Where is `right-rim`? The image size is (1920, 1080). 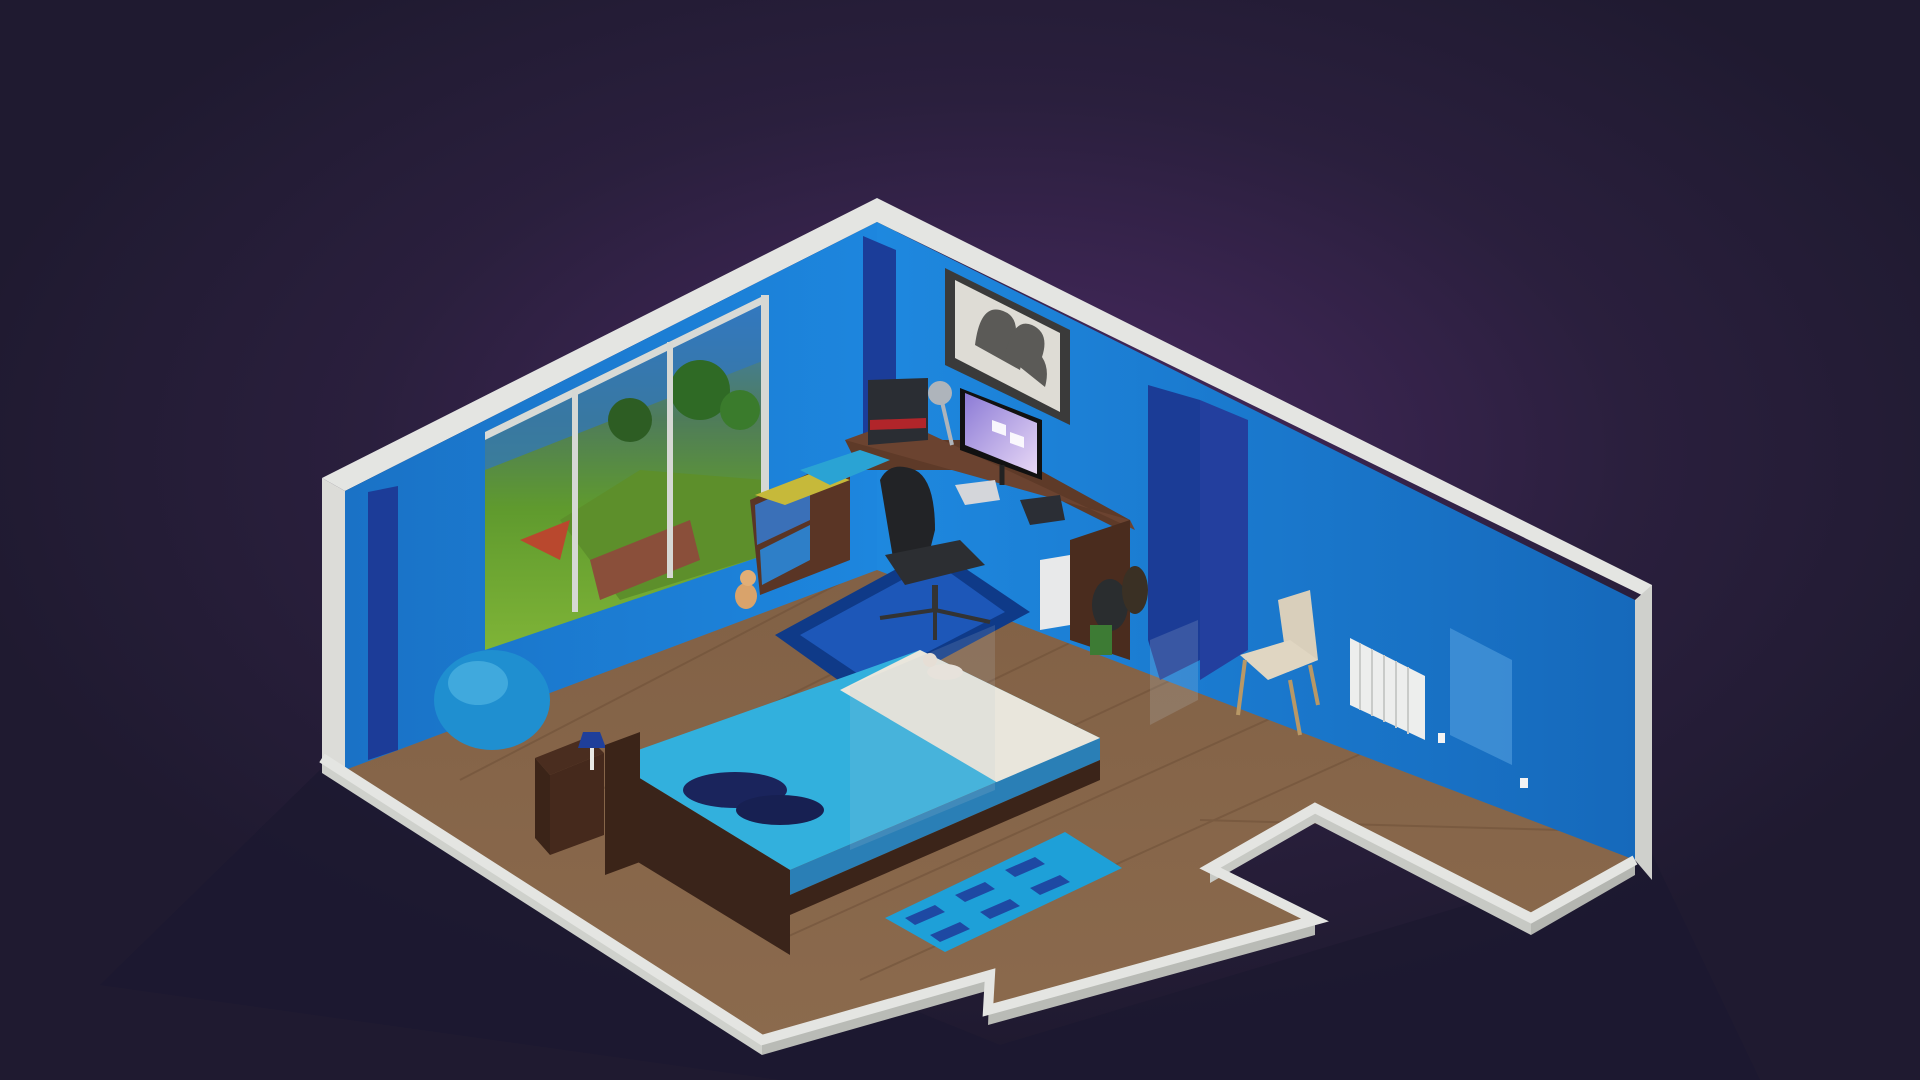
right-rim is located at coordinates (1643, 732).